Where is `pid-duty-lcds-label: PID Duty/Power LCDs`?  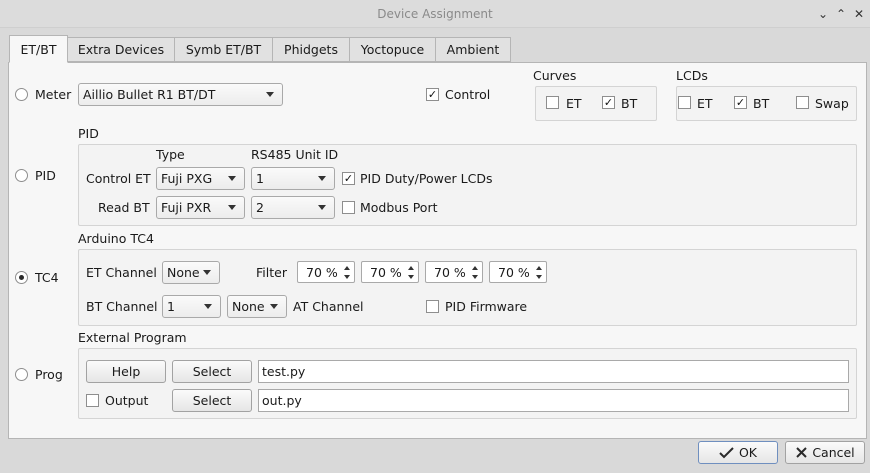
pid-duty-lcds-label: PID Duty/Power LCDs is located at coordinates (426, 178).